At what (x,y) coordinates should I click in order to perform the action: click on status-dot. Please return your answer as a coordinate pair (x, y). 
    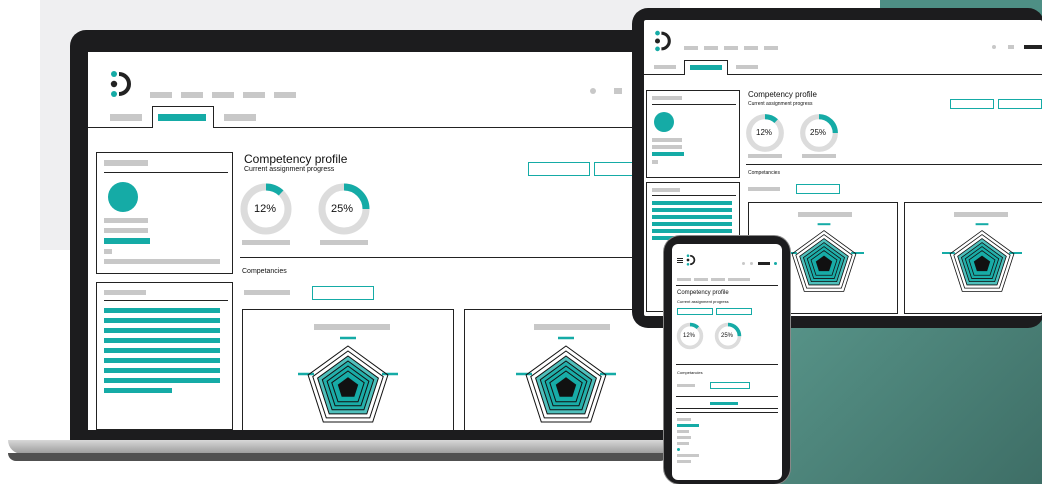
    Looking at the image, I should click on (593, 91).